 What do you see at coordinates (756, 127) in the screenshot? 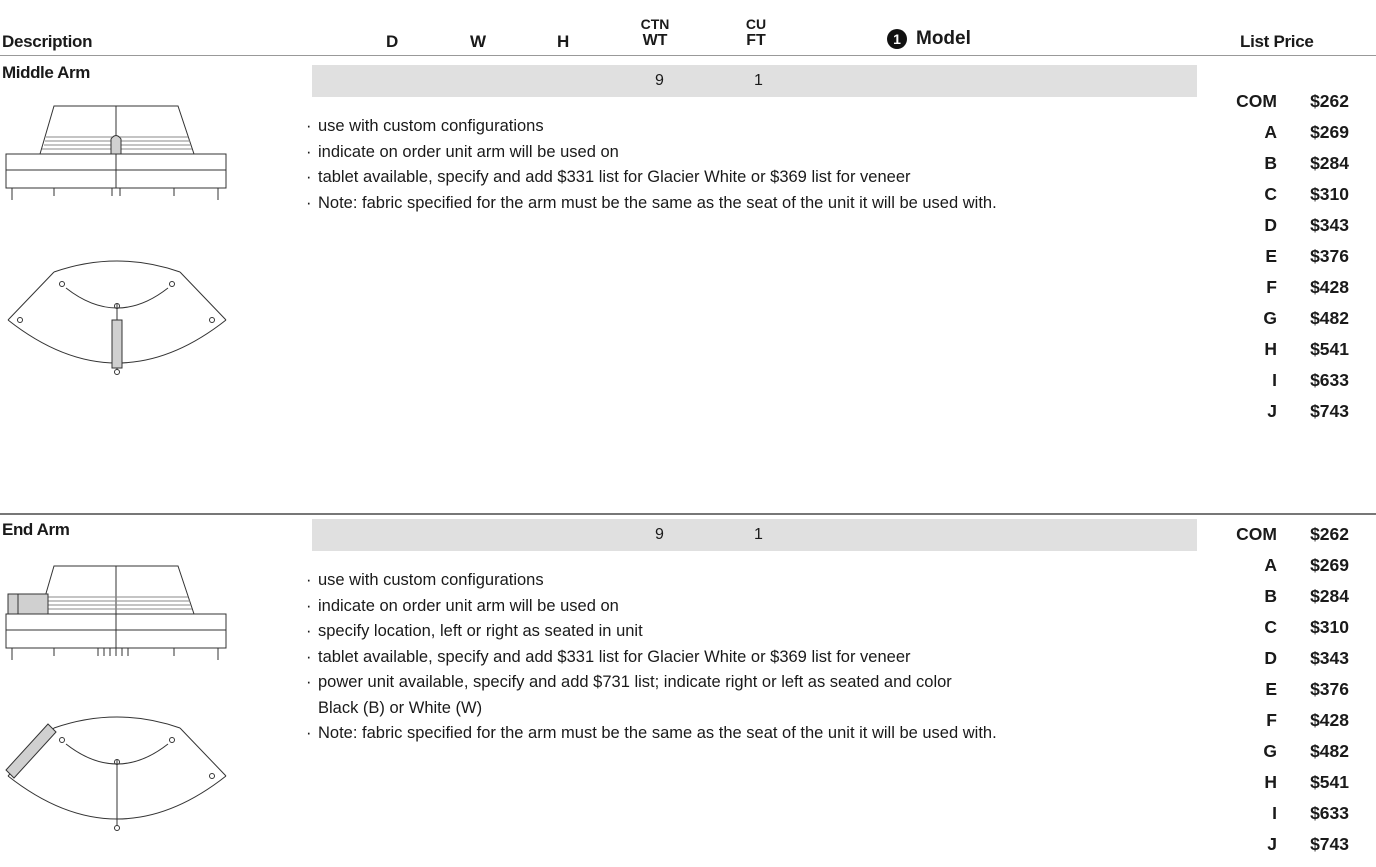
I see `note-item: use with custom configurations` at bounding box center [756, 127].